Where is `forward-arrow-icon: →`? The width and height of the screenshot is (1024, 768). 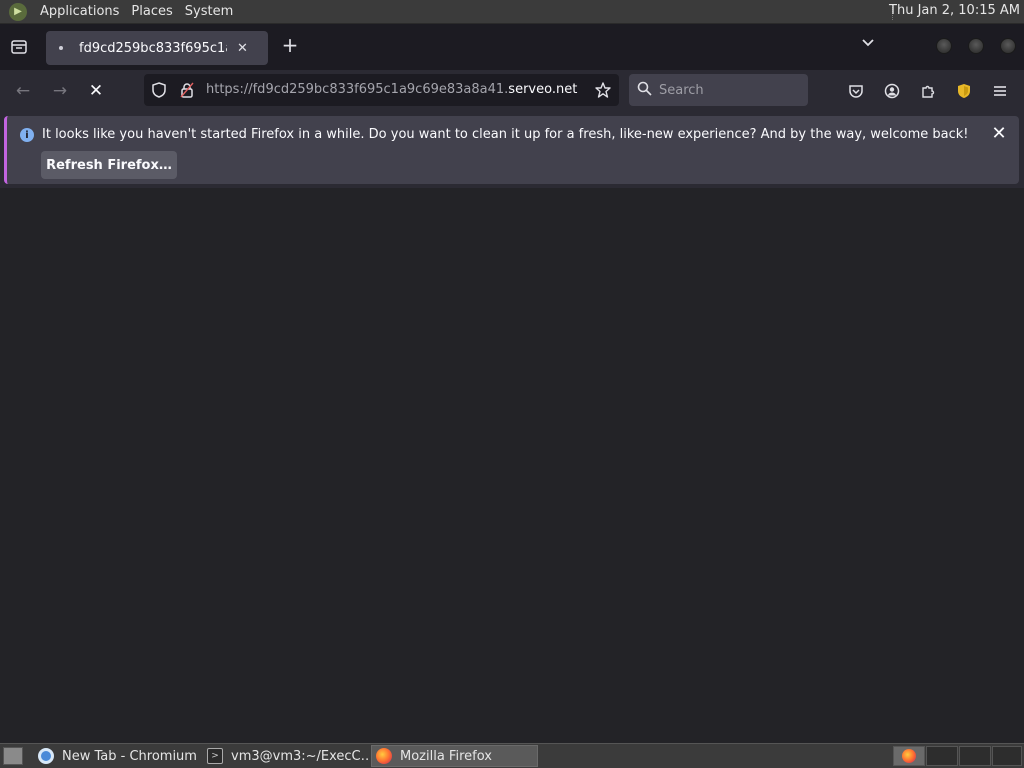
forward-arrow-icon: → is located at coordinates (60, 91).